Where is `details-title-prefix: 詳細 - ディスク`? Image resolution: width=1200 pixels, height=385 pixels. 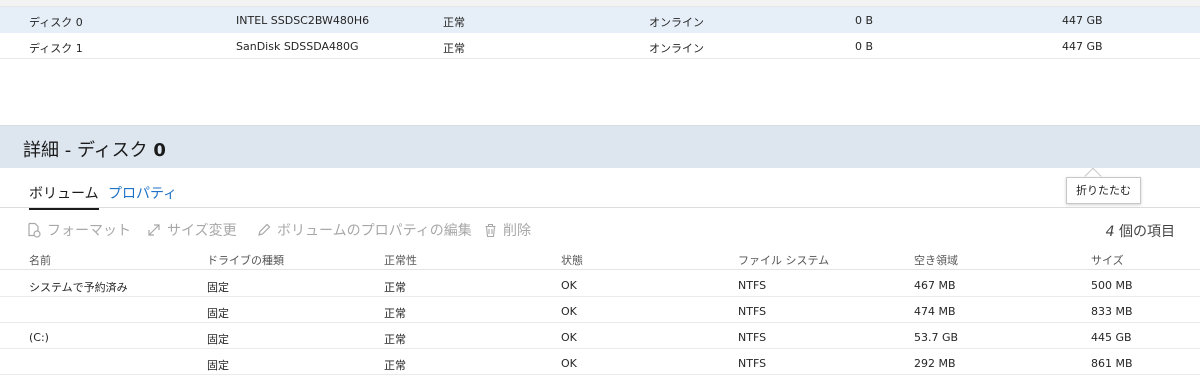
details-title-prefix: 詳細 - ディスク is located at coordinates (88, 150).